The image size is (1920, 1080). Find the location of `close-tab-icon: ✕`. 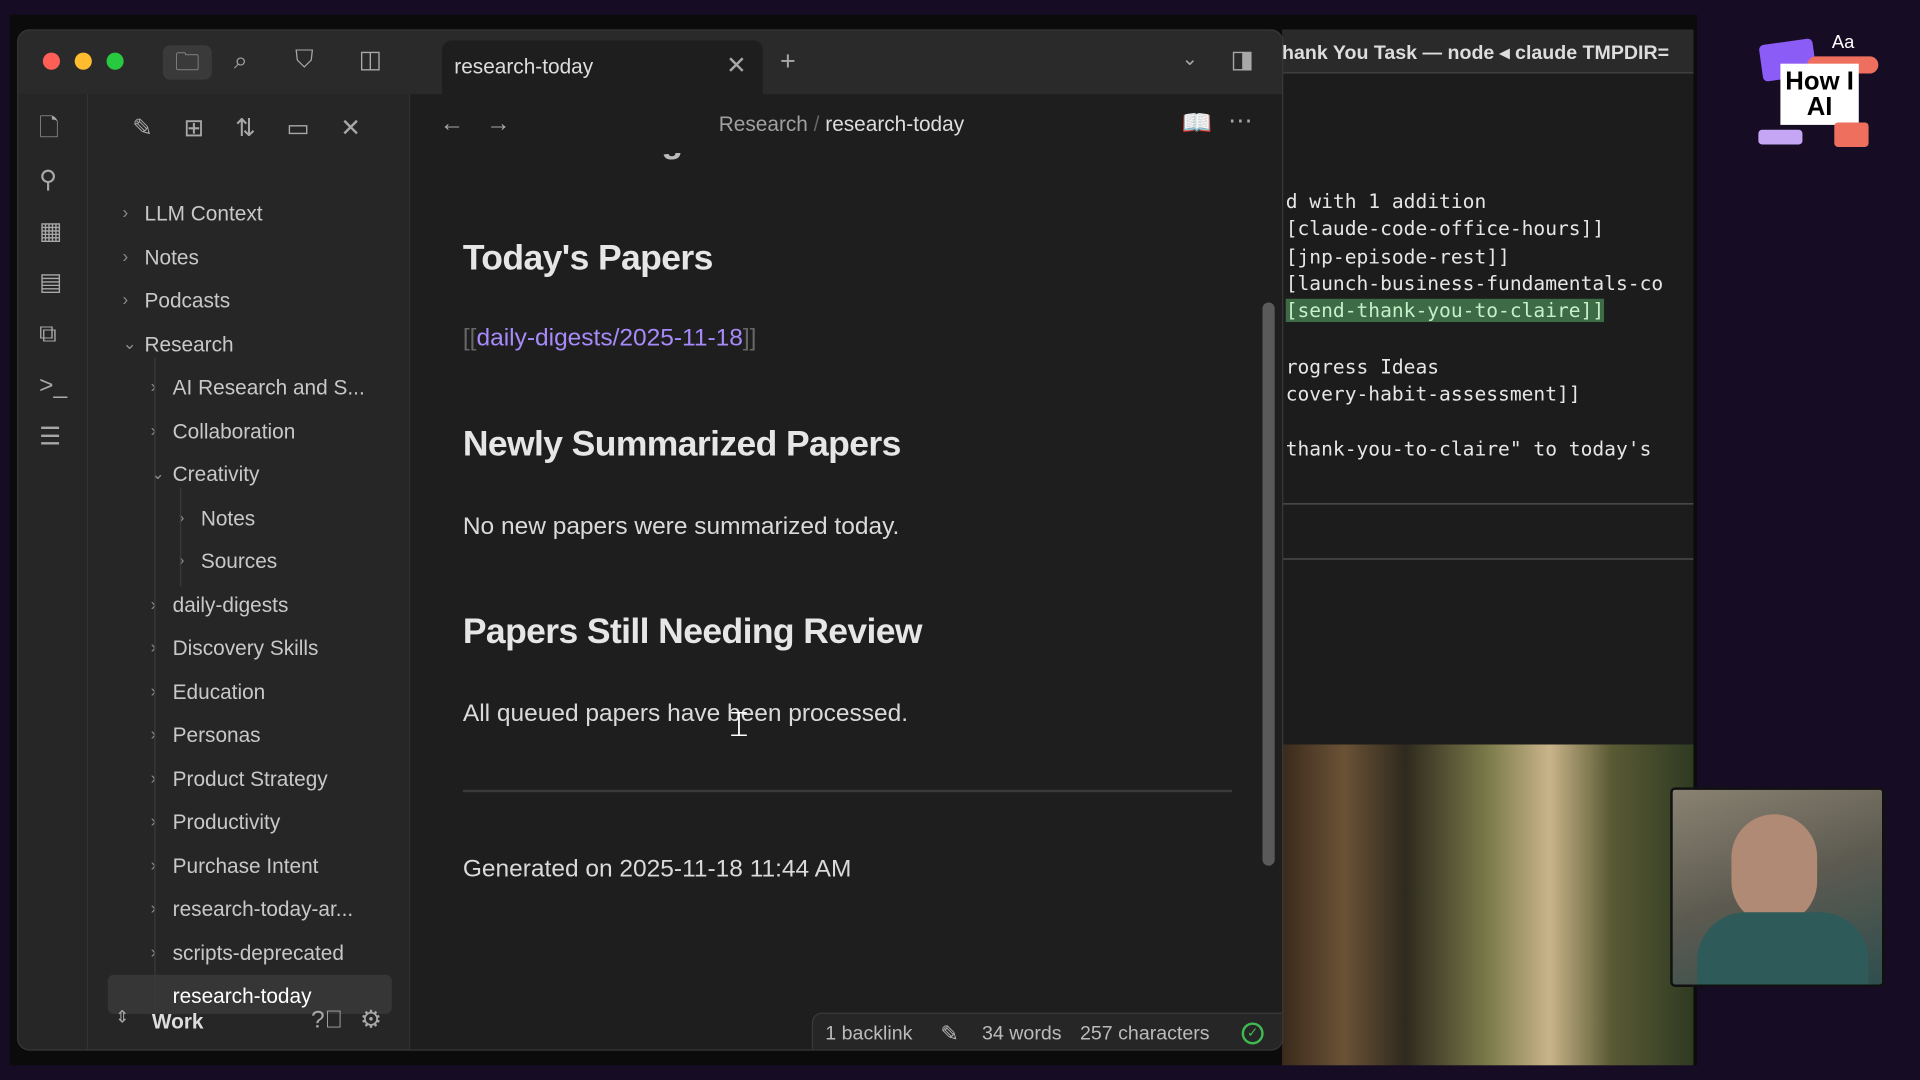

close-tab-icon: ✕ is located at coordinates (736, 66).